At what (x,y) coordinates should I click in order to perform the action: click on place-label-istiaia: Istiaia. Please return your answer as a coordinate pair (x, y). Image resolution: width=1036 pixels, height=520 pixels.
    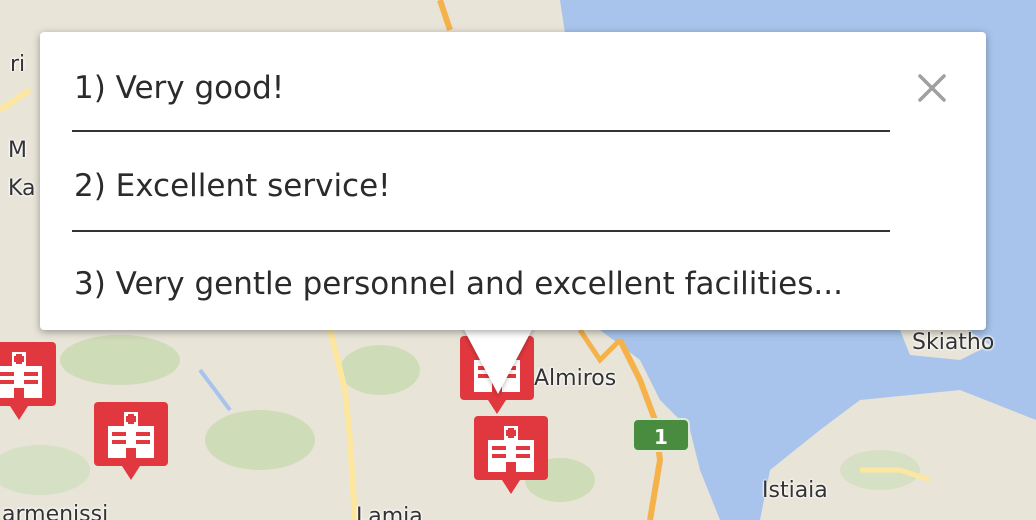
    Looking at the image, I should click on (795, 490).